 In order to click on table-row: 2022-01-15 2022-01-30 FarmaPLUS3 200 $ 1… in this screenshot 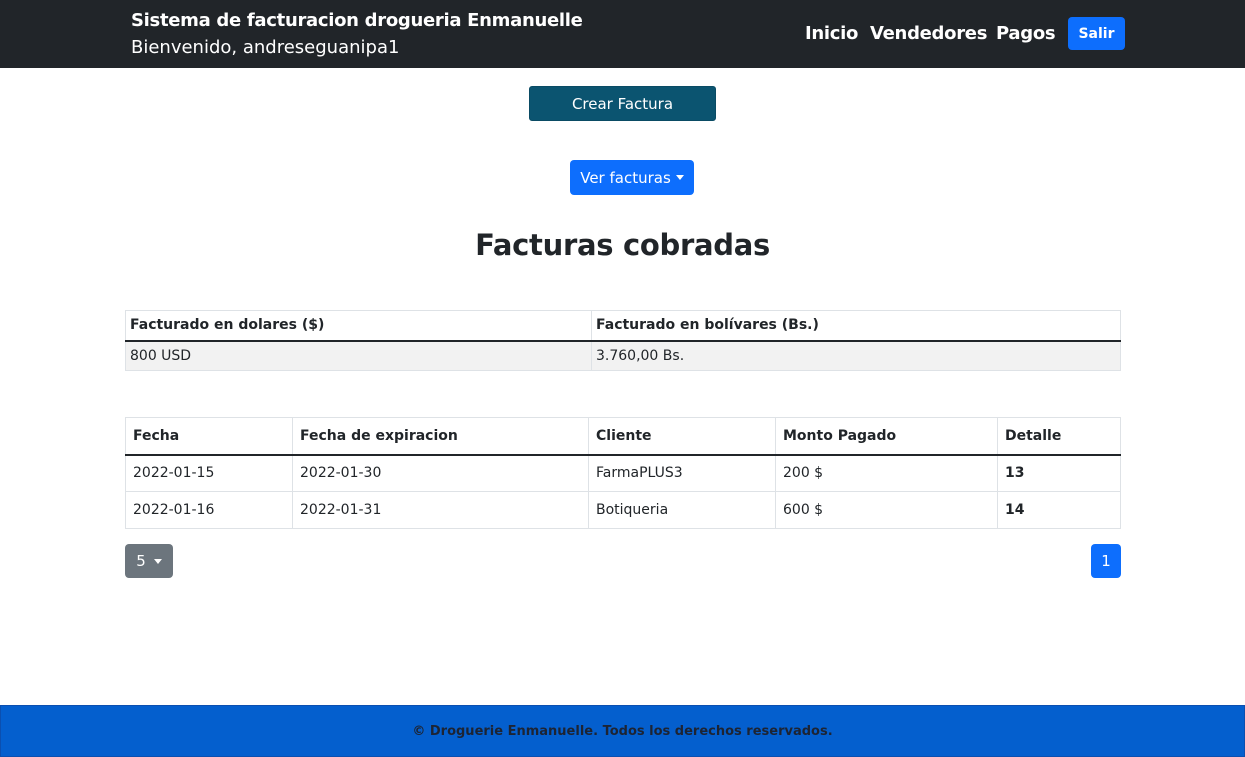, I will do `click(623, 473)`.